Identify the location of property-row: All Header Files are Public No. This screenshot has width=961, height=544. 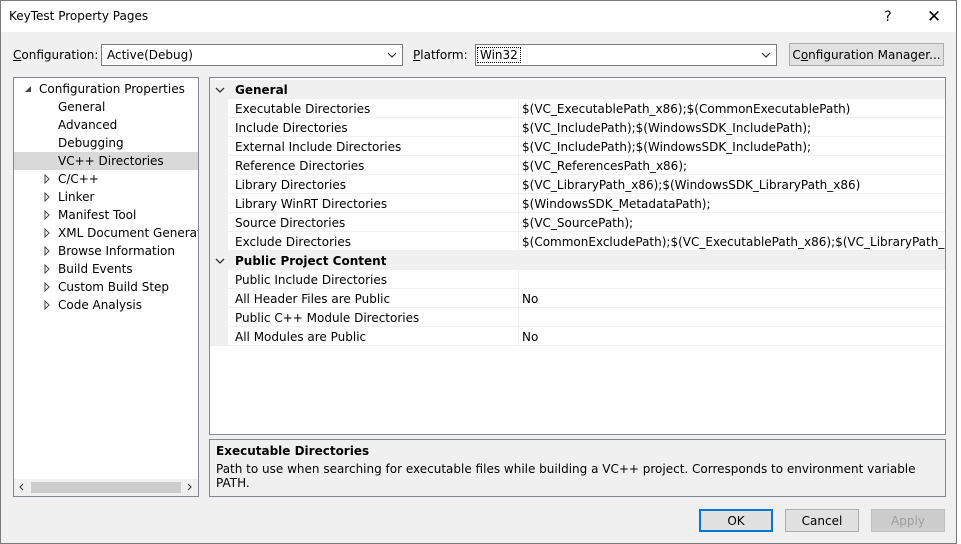
(577, 298).